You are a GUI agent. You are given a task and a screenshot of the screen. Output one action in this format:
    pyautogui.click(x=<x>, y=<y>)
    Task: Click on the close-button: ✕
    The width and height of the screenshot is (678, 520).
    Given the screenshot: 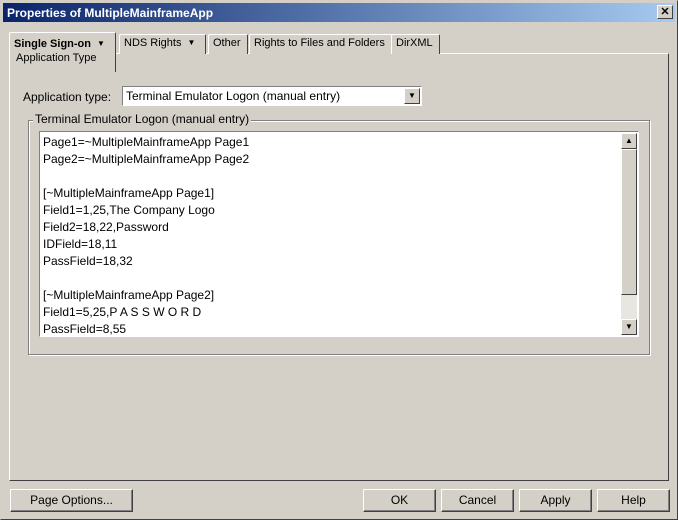 What is the action you would take?
    pyautogui.click(x=665, y=12)
    